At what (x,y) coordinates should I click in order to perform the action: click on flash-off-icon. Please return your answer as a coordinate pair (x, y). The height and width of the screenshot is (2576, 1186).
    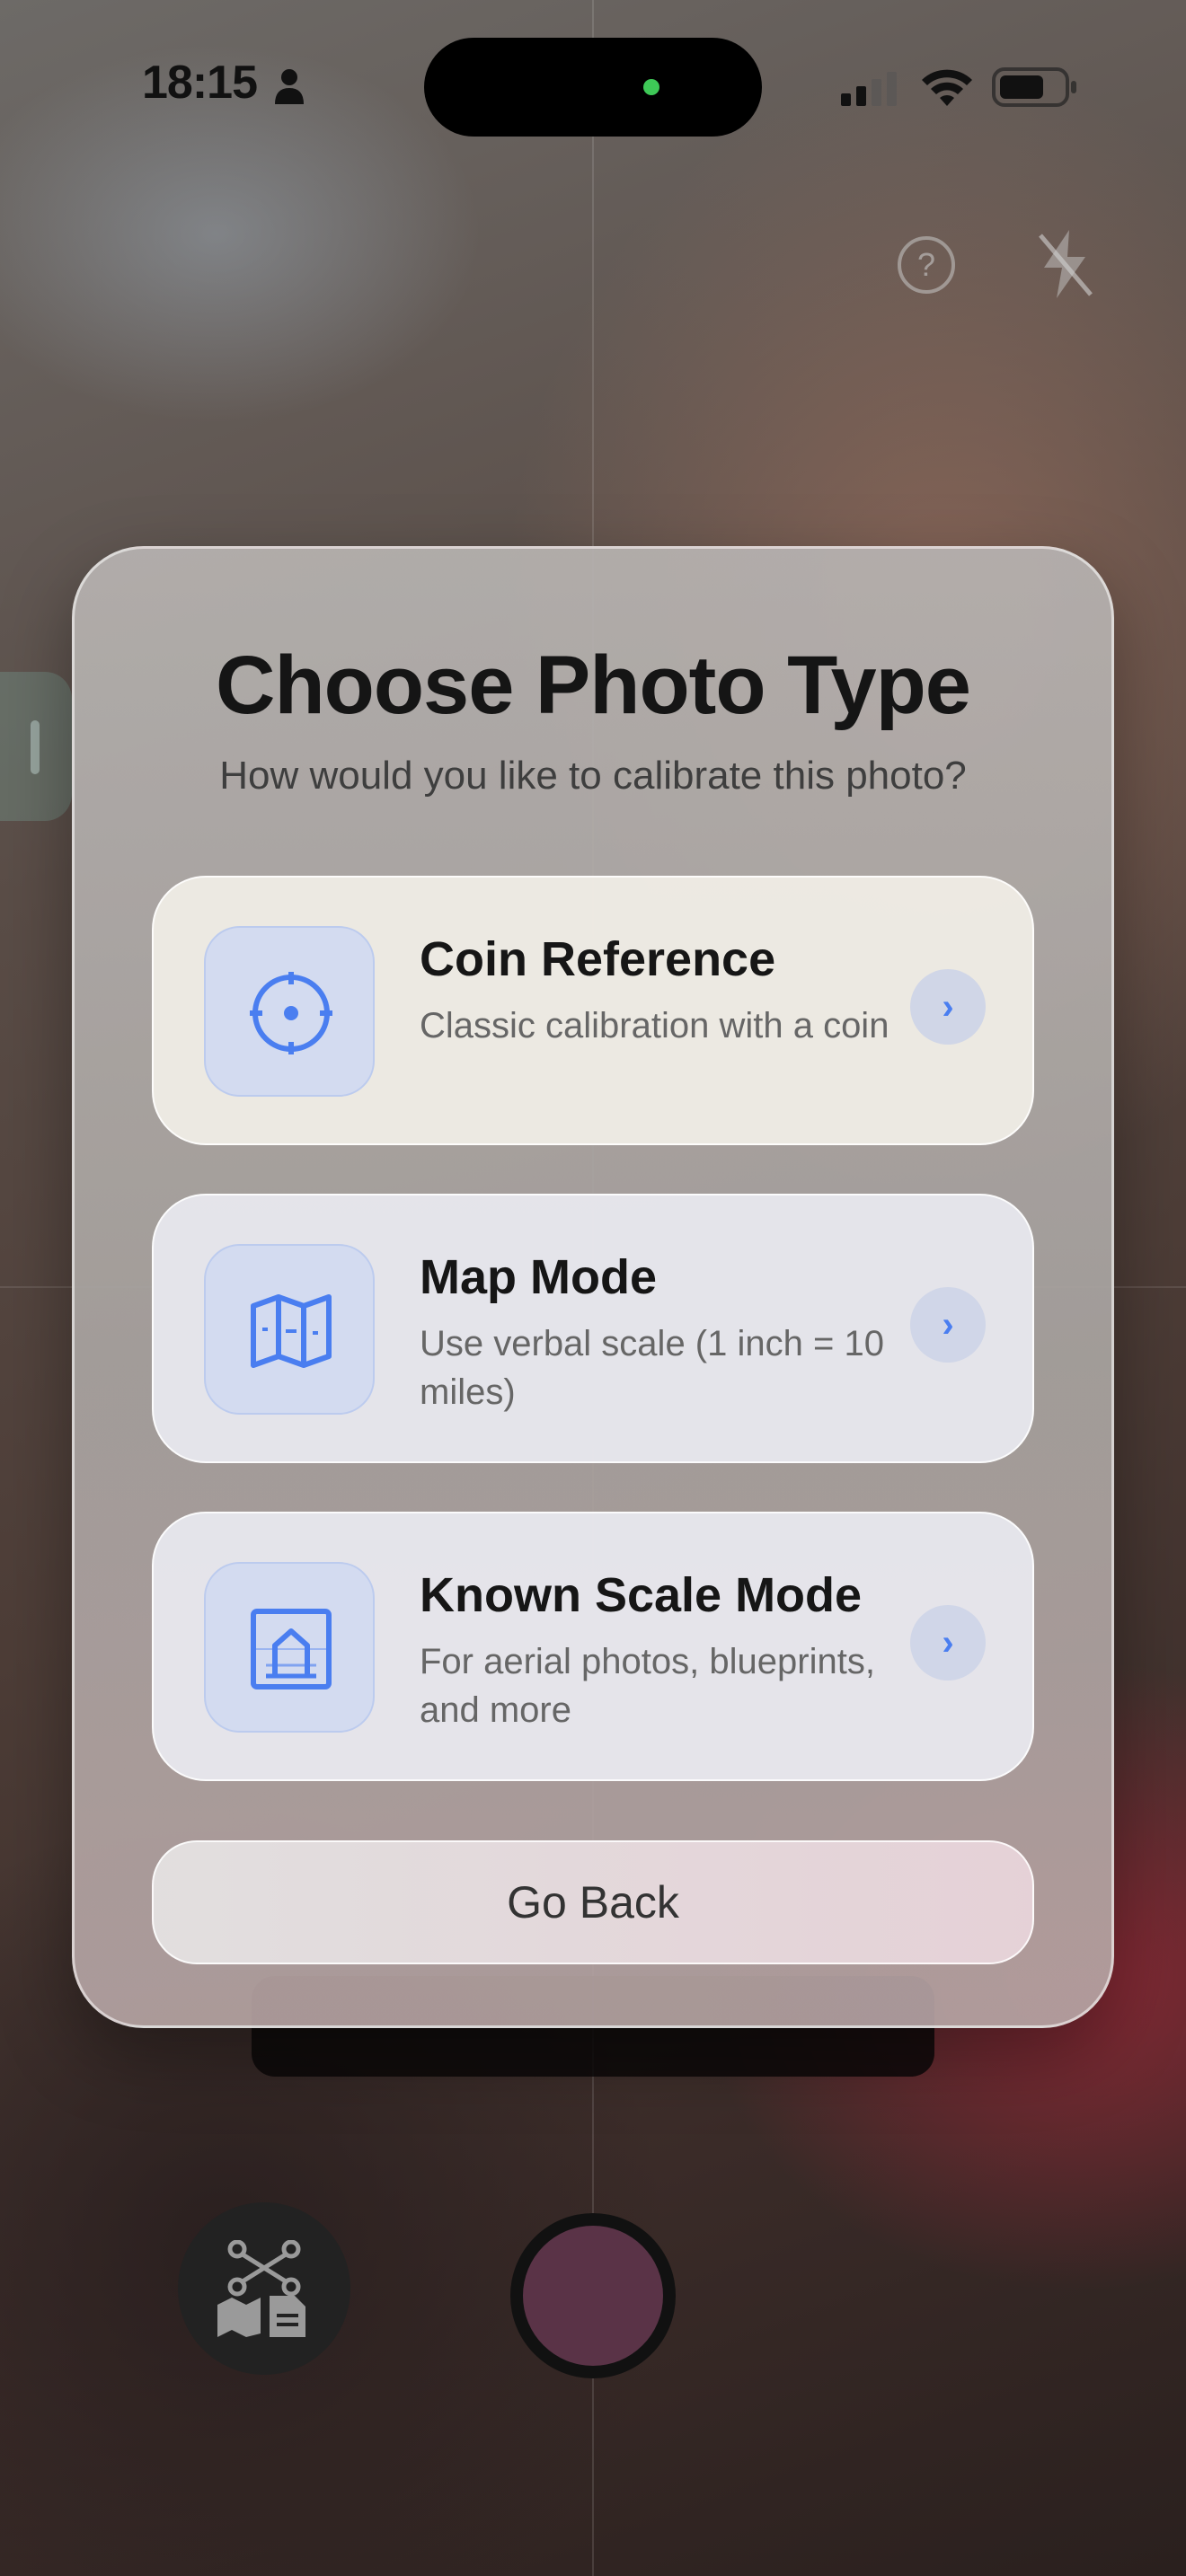
    Looking at the image, I should click on (1065, 264).